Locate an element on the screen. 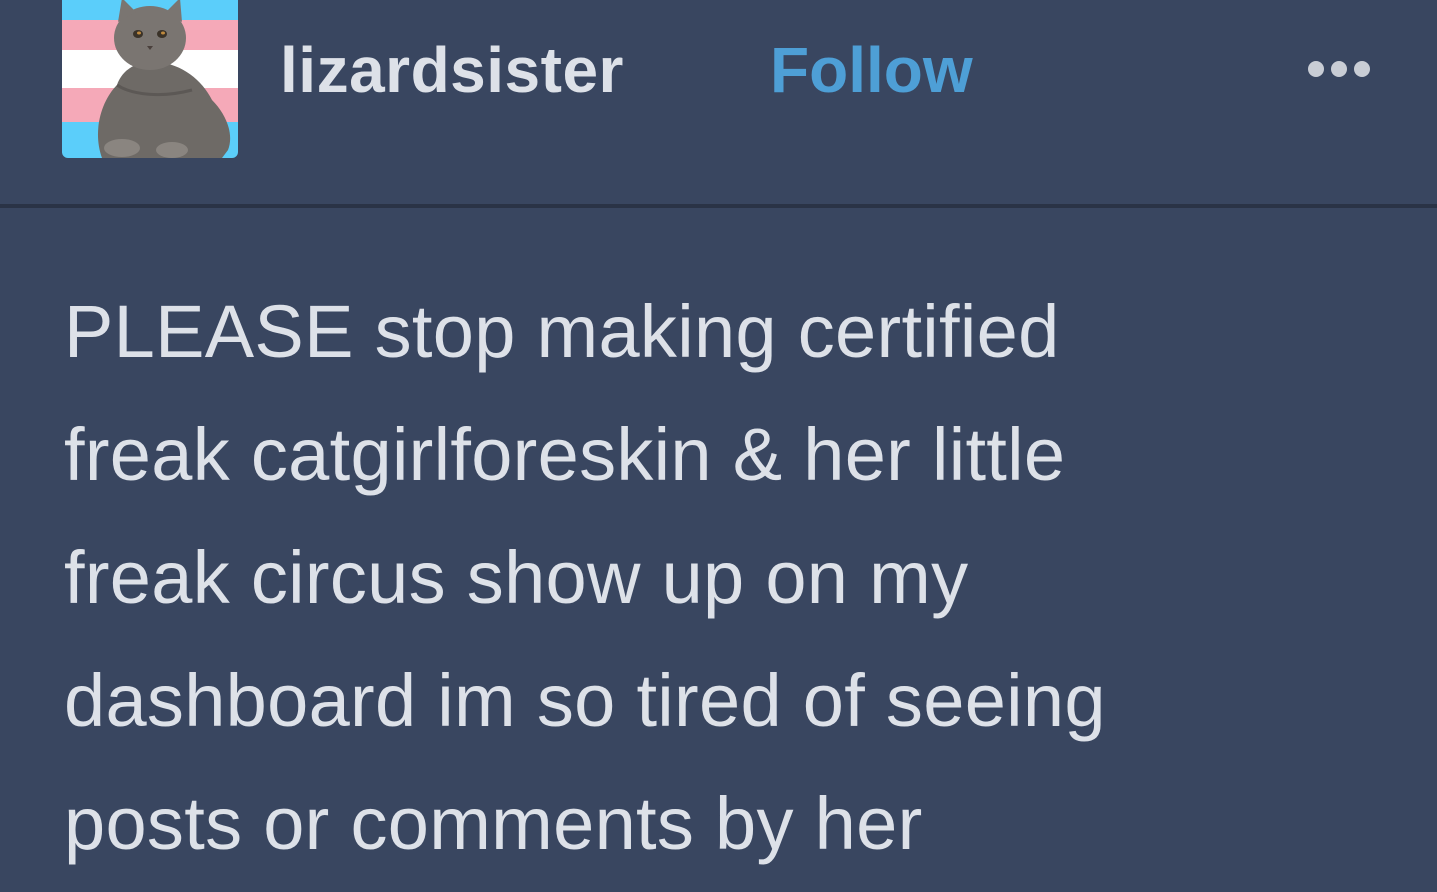  more-options-button is located at coordinates (1341, 69).